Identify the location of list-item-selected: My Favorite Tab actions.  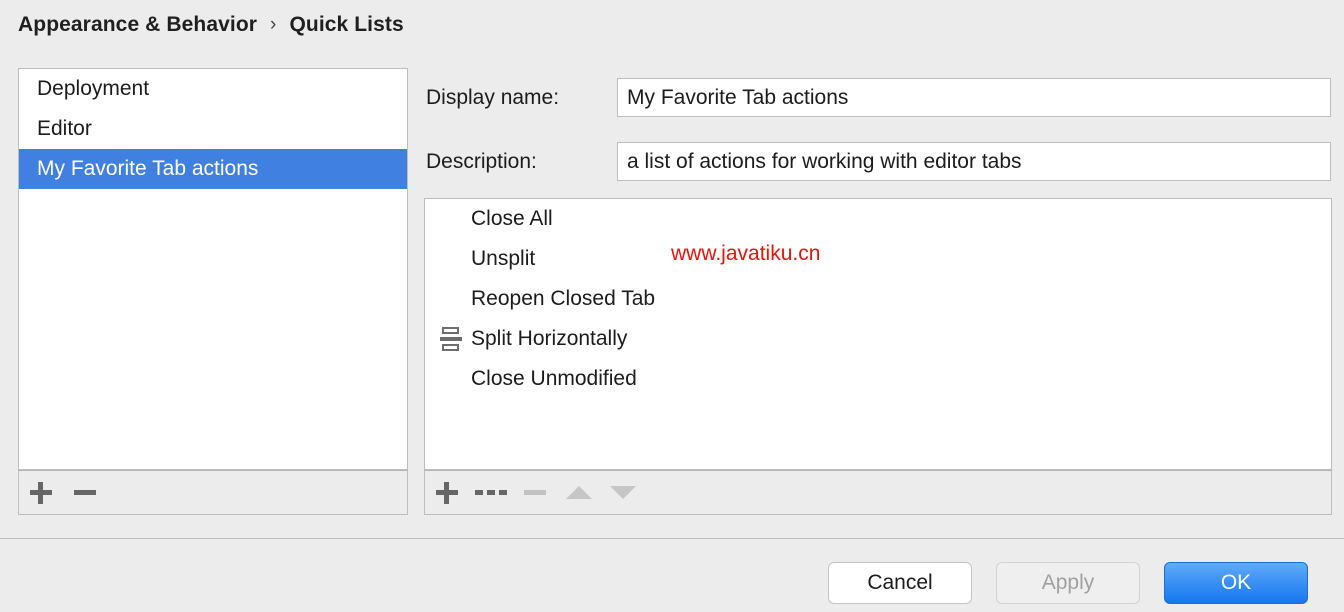
(213, 169).